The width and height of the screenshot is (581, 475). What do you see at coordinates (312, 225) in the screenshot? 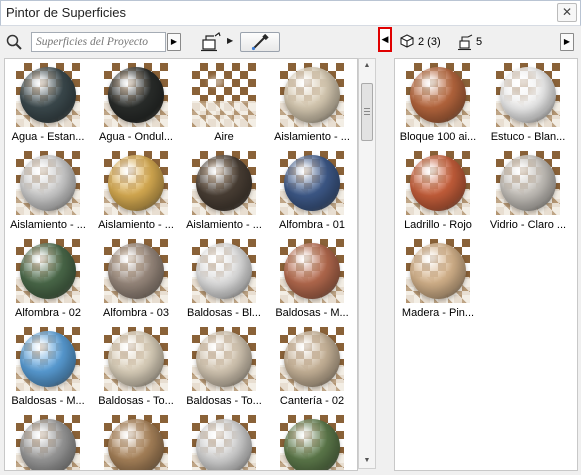
I see `library-surface-label: Alfombra - 01` at bounding box center [312, 225].